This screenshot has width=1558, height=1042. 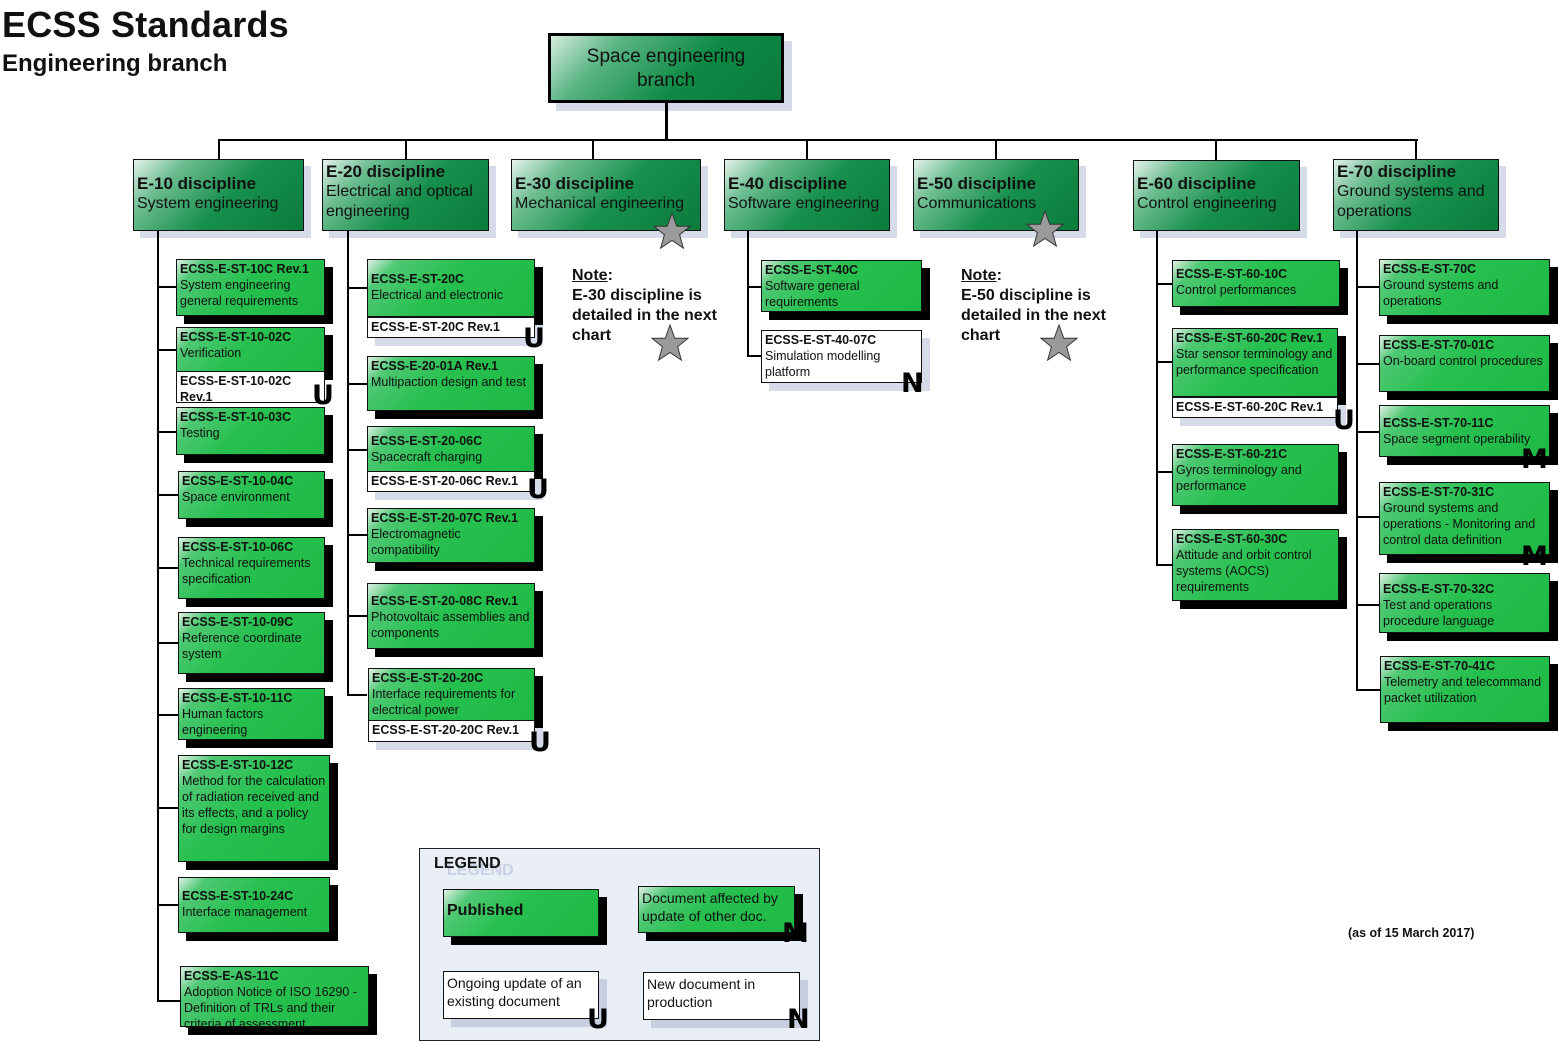 I want to click on doc-card: ECSS-E-ST-10-03C Testing, so click(x=250, y=431).